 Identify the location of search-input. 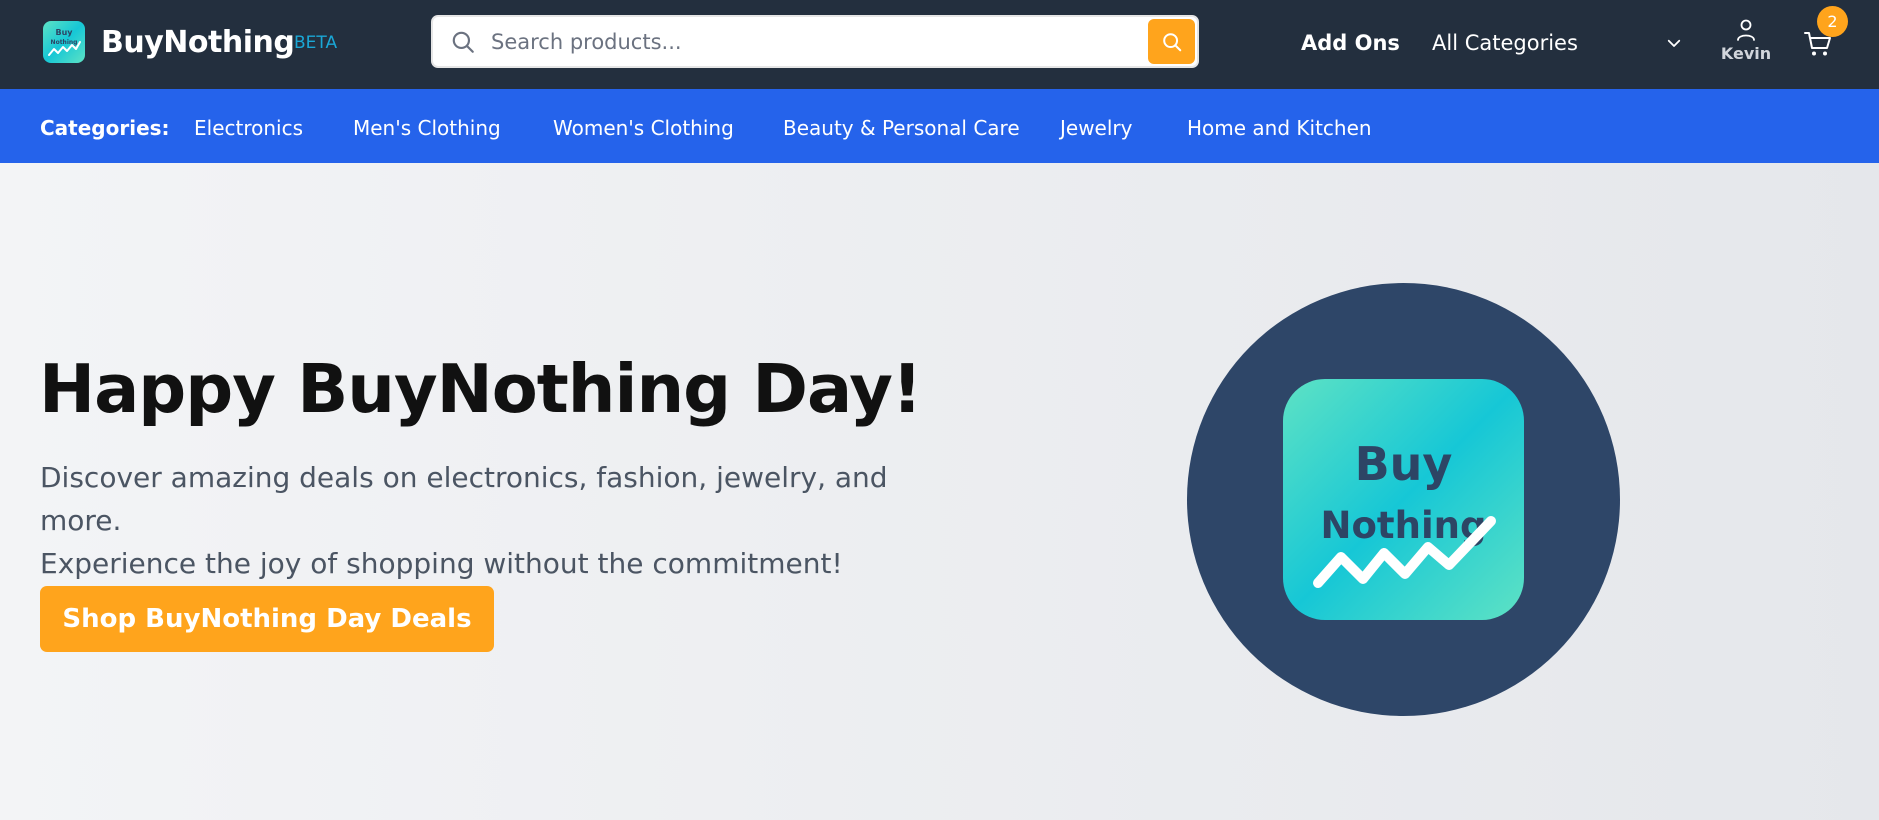
(801, 42).